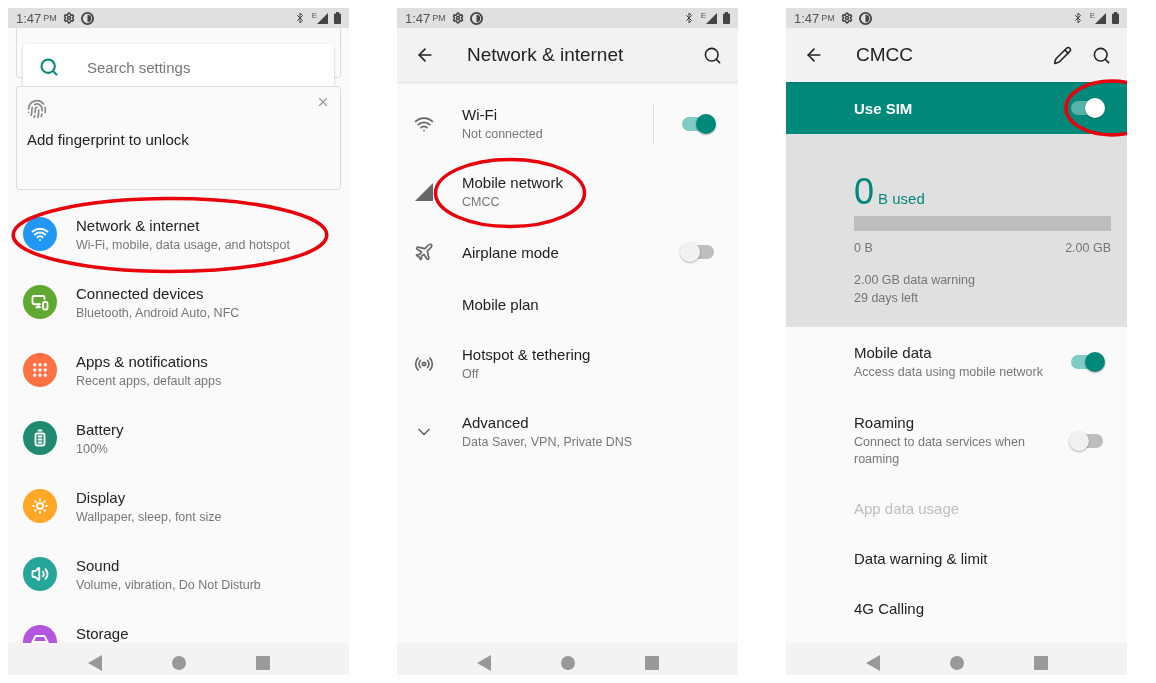 The width and height of the screenshot is (1156, 683). I want to click on settings-item: Roaming Connect to data services when roaming, so click(956, 440).